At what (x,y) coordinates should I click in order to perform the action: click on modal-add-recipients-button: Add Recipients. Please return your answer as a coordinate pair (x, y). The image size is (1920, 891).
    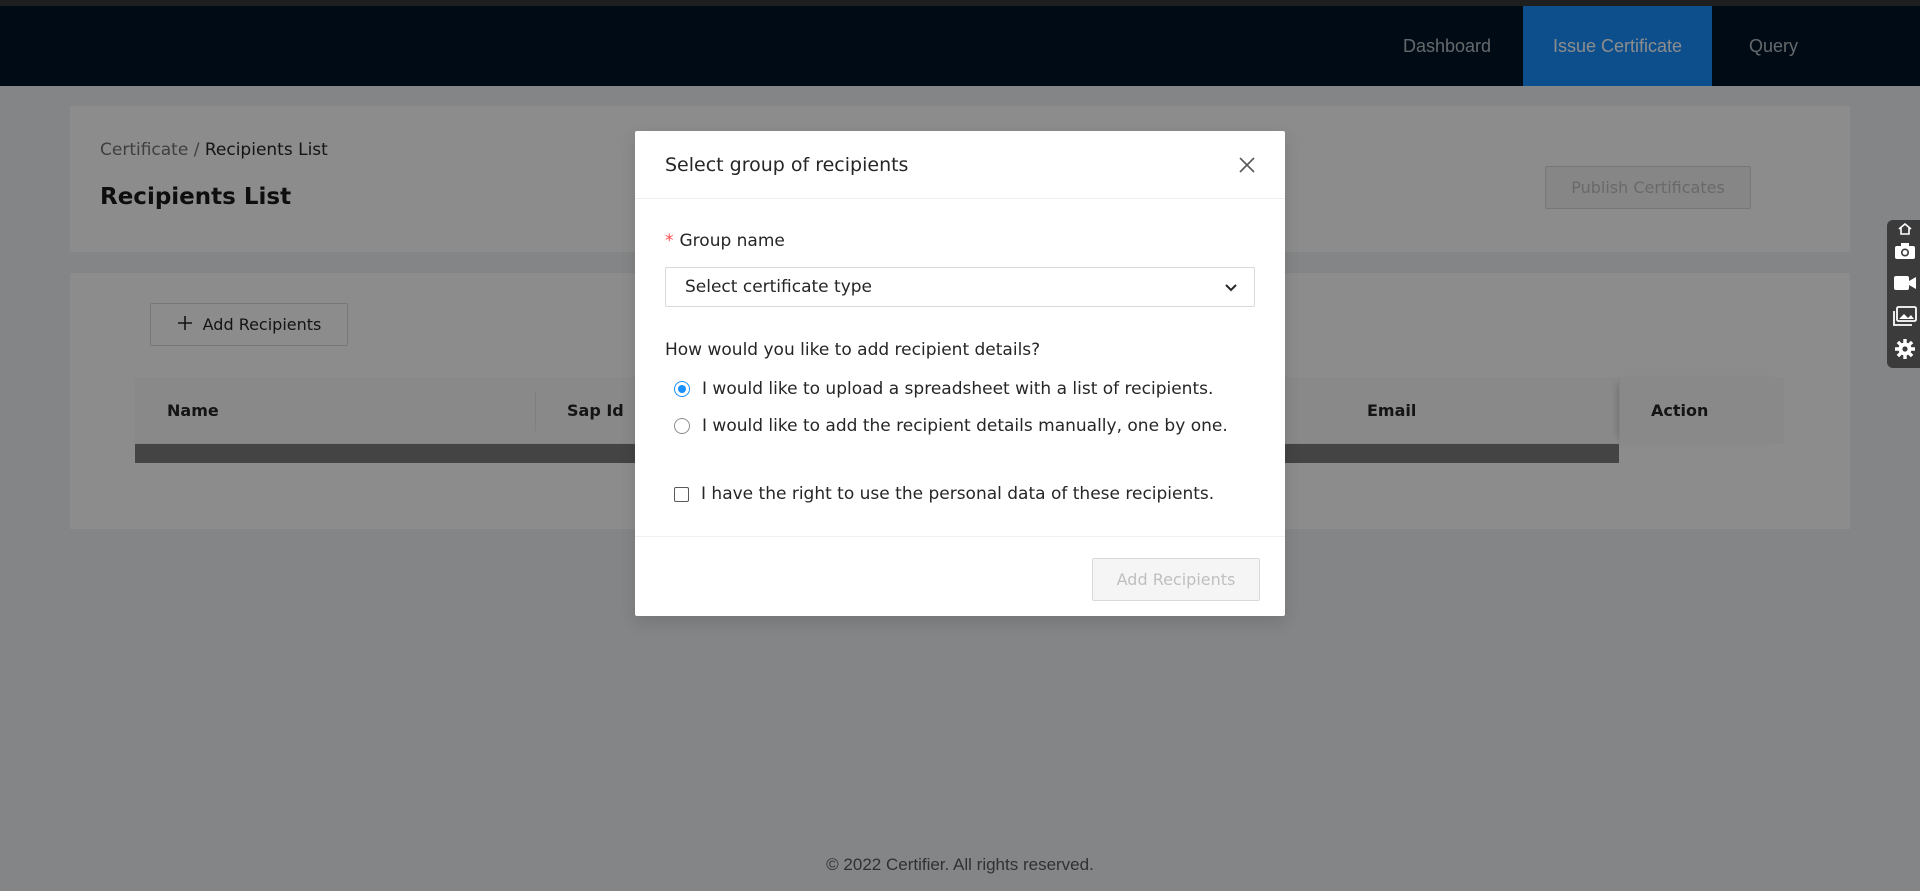
    Looking at the image, I should click on (1176, 579).